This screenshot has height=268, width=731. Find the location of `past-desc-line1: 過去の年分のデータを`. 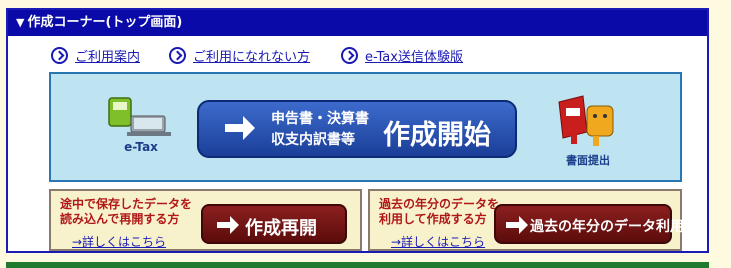

past-desc-line1: 過去の年分のデータを is located at coordinates (439, 204).